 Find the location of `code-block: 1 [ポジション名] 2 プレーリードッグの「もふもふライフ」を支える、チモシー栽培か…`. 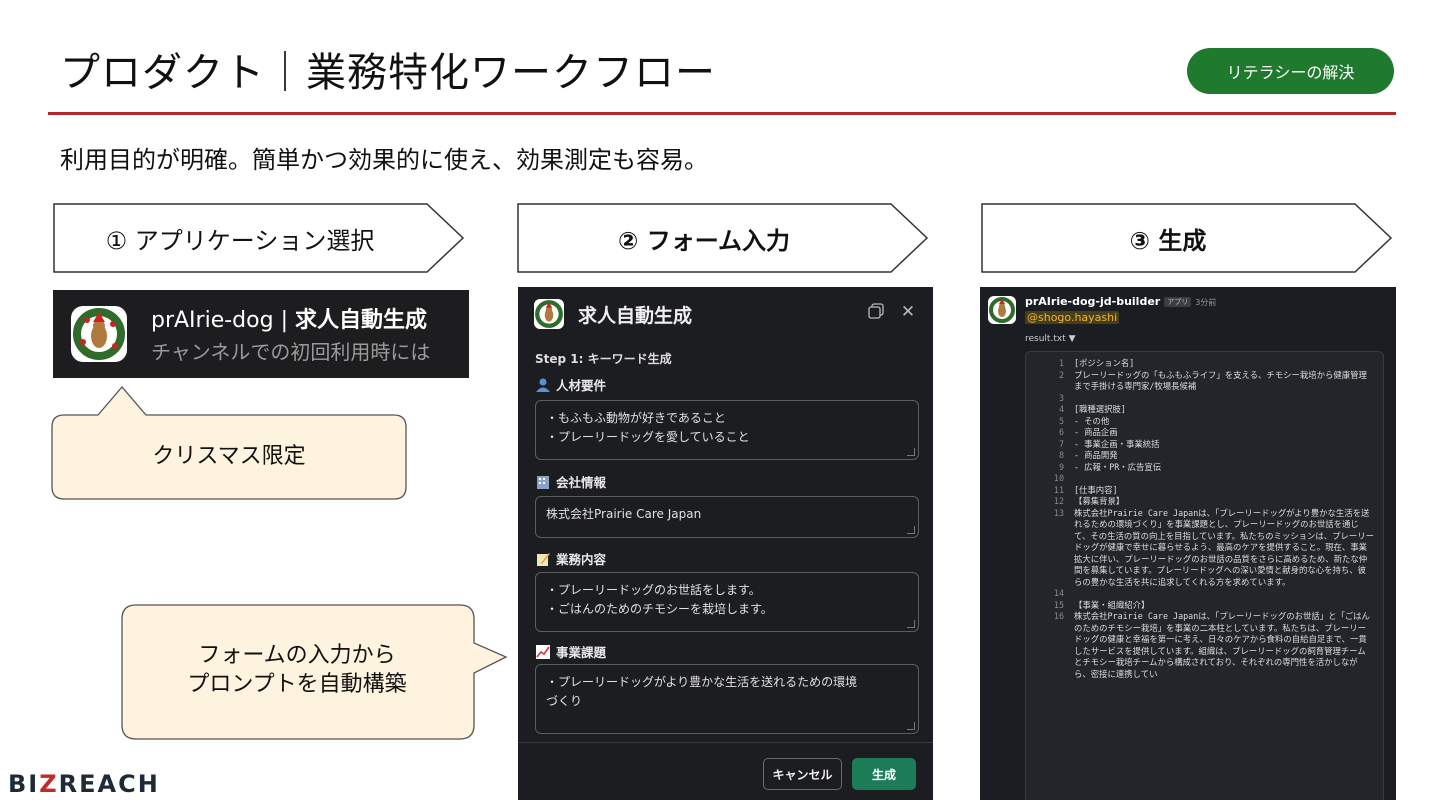

code-block: 1 [ポジション名] 2 プレーリードッグの「もふもふライフ」を支える、チモシー栽培か… is located at coordinates (1204, 575).